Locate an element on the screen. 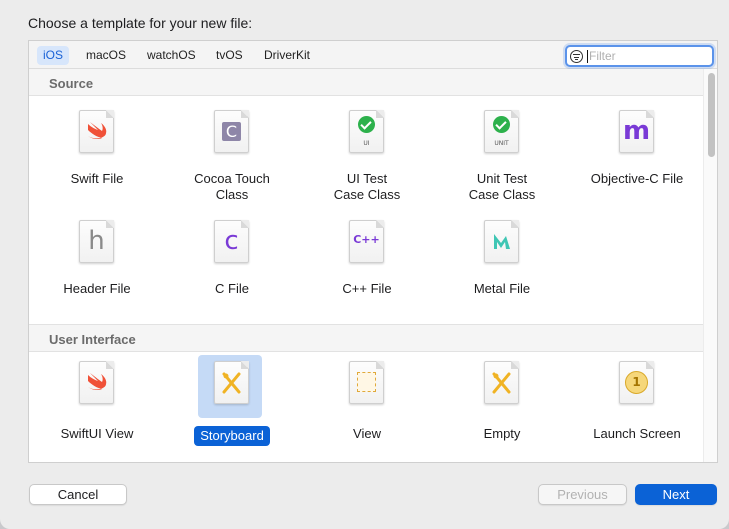  header-glyph: h is located at coordinates (96, 241).